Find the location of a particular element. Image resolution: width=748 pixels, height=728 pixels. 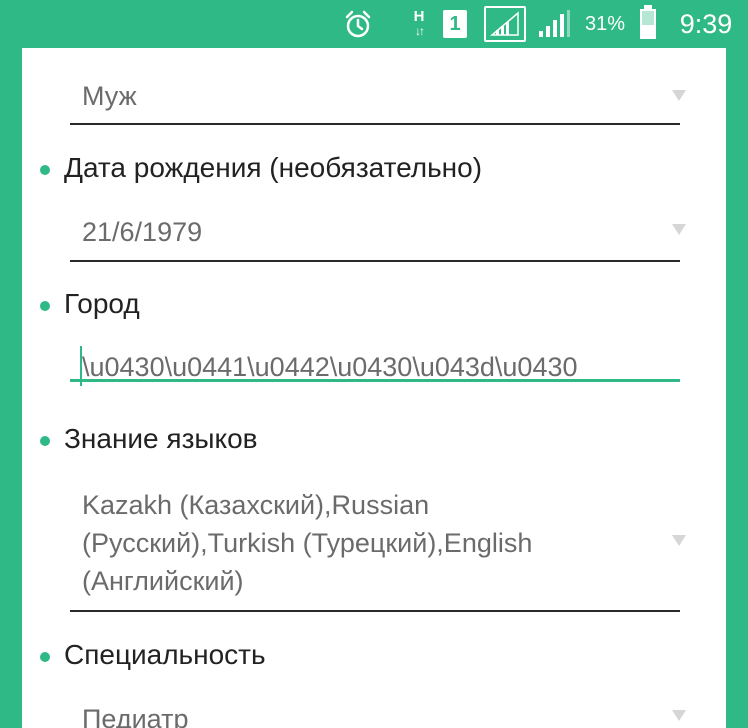

birth-date-label: Дата рождения (необязательно) is located at coordinates (273, 167).